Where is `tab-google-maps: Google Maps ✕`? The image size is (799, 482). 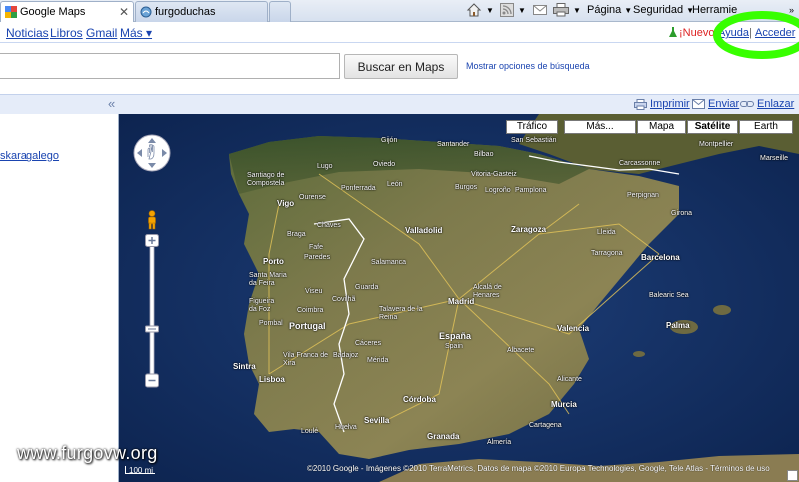 tab-google-maps: Google Maps ✕ is located at coordinates (67, 11).